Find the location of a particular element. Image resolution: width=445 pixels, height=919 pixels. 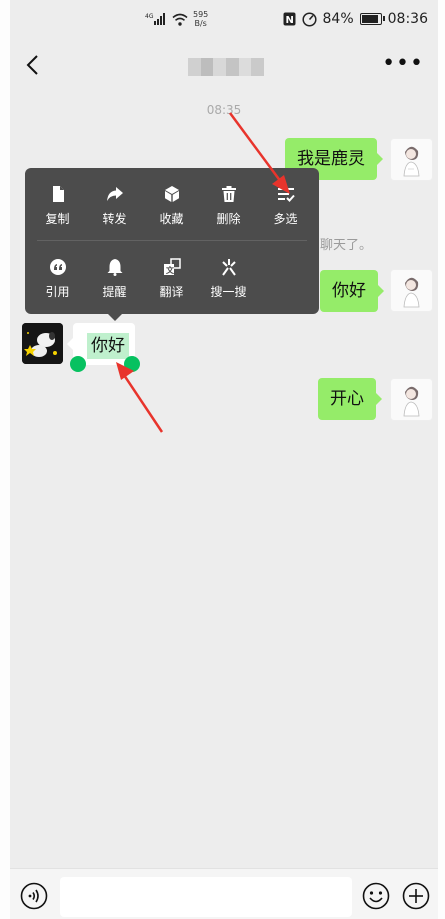

copy-icon is located at coordinates (58, 194).